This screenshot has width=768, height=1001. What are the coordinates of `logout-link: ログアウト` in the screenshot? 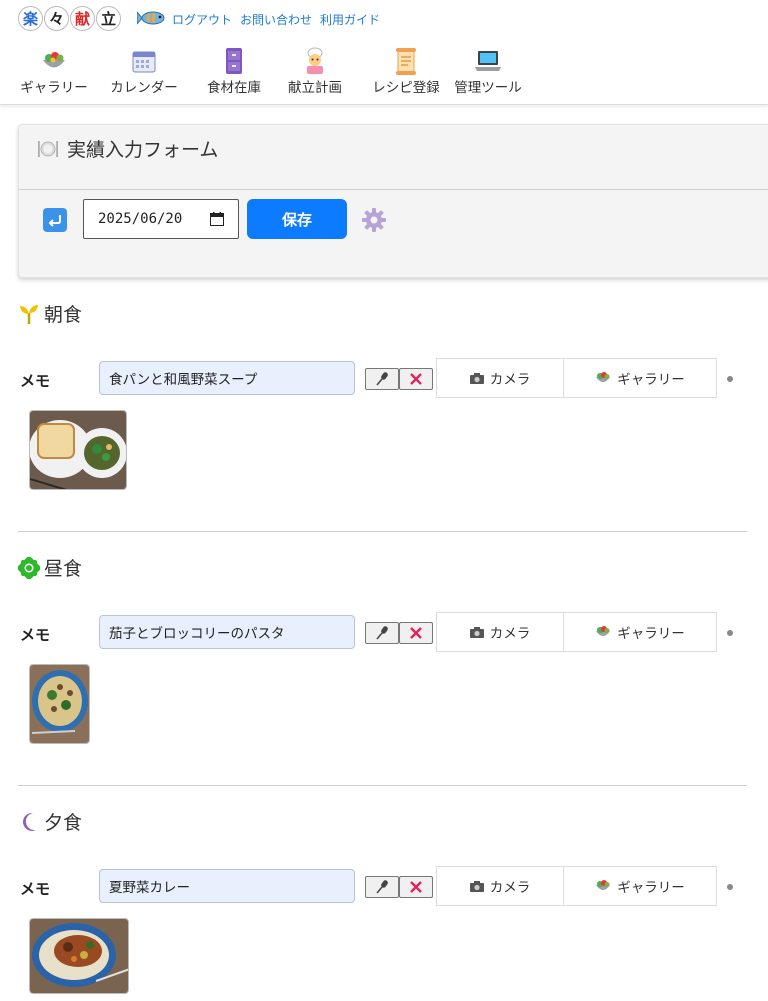 It's located at (202, 19).